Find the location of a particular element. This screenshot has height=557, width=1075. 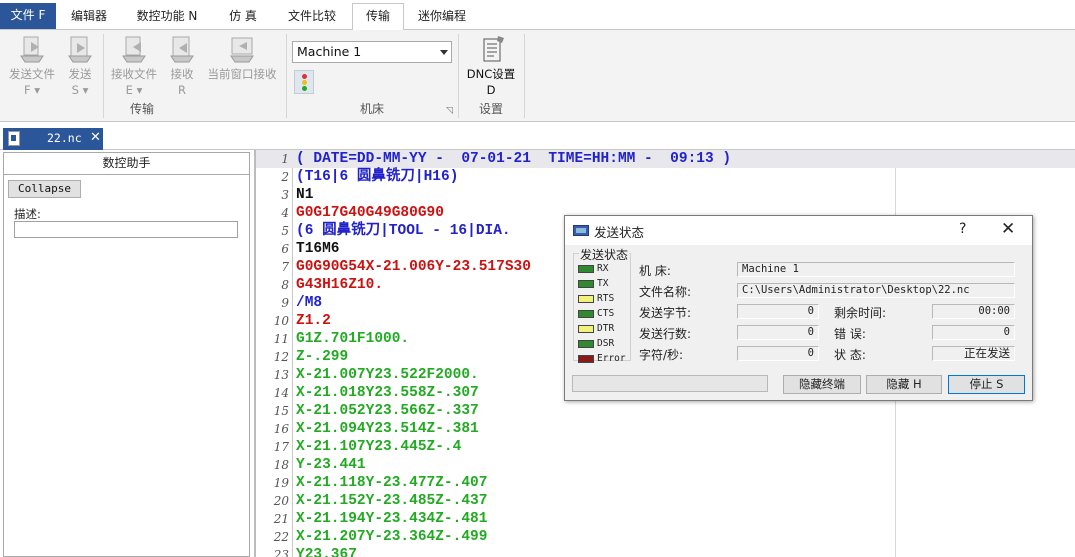

line-number: 2 is located at coordinates (285, 177).